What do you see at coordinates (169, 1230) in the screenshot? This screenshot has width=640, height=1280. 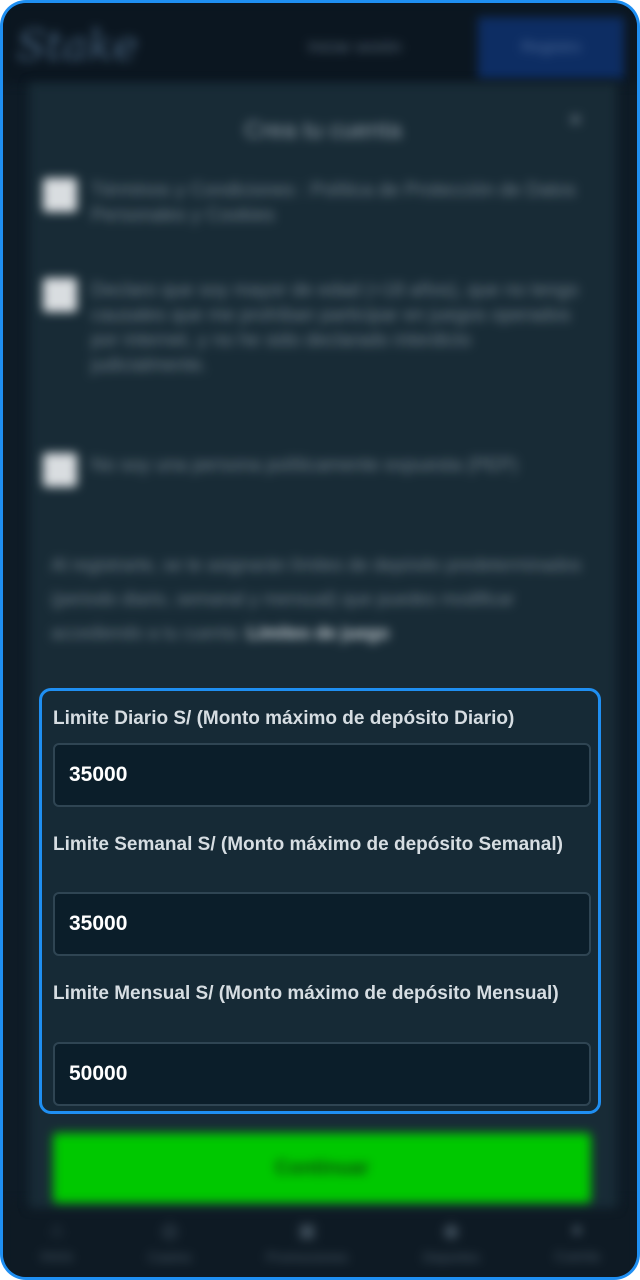 I see `casino-icon: ◎` at bounding box center [169, 1230].